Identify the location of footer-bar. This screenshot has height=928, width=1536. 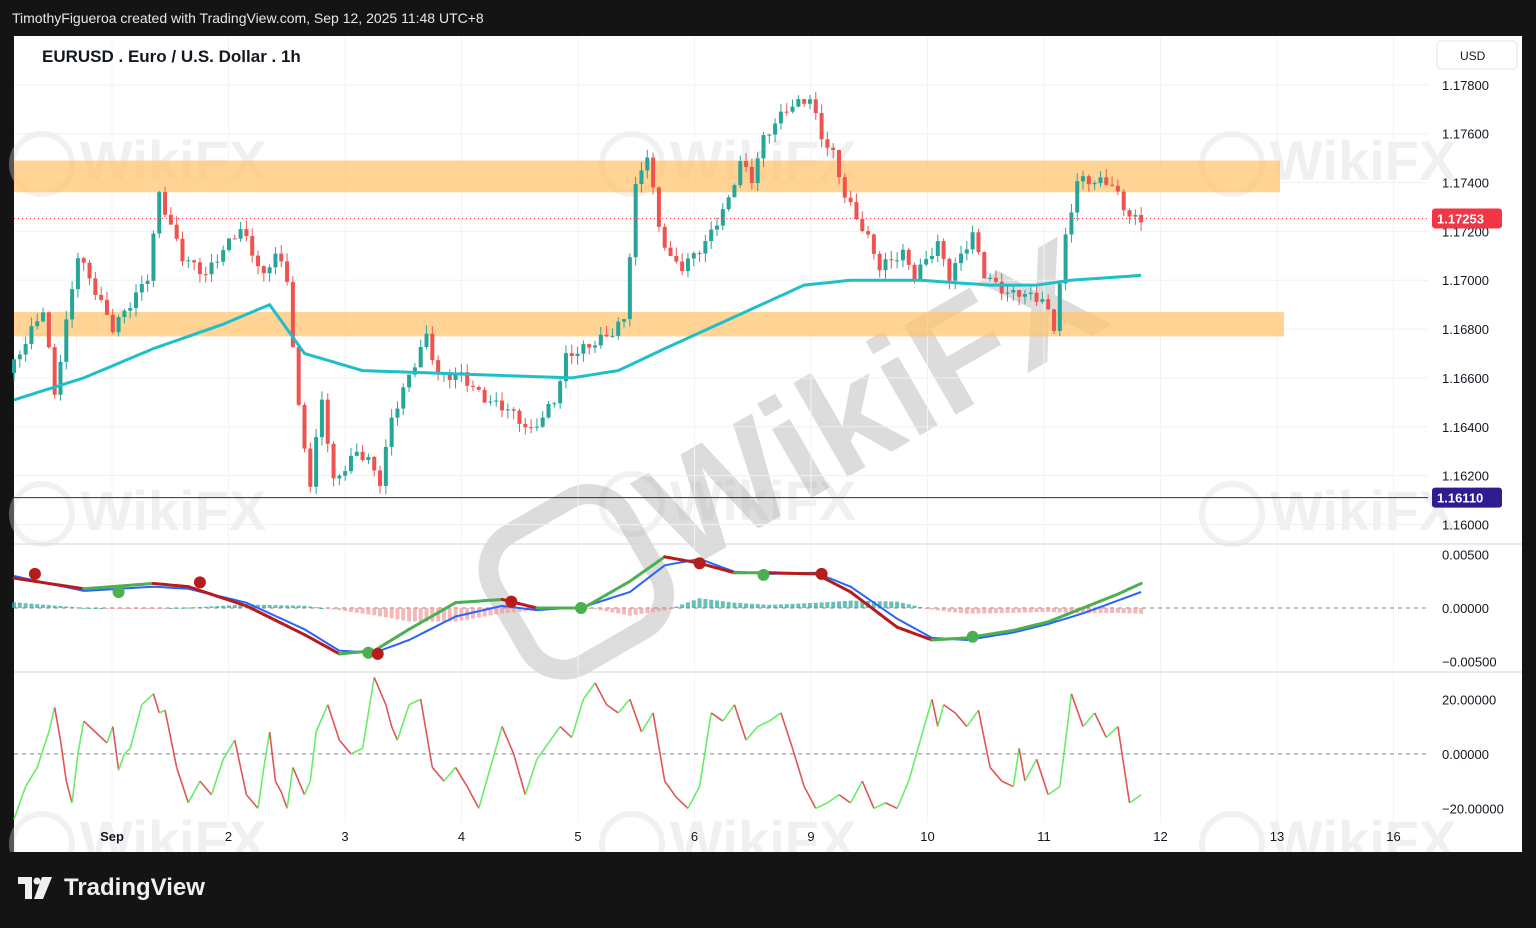
(768, 890).